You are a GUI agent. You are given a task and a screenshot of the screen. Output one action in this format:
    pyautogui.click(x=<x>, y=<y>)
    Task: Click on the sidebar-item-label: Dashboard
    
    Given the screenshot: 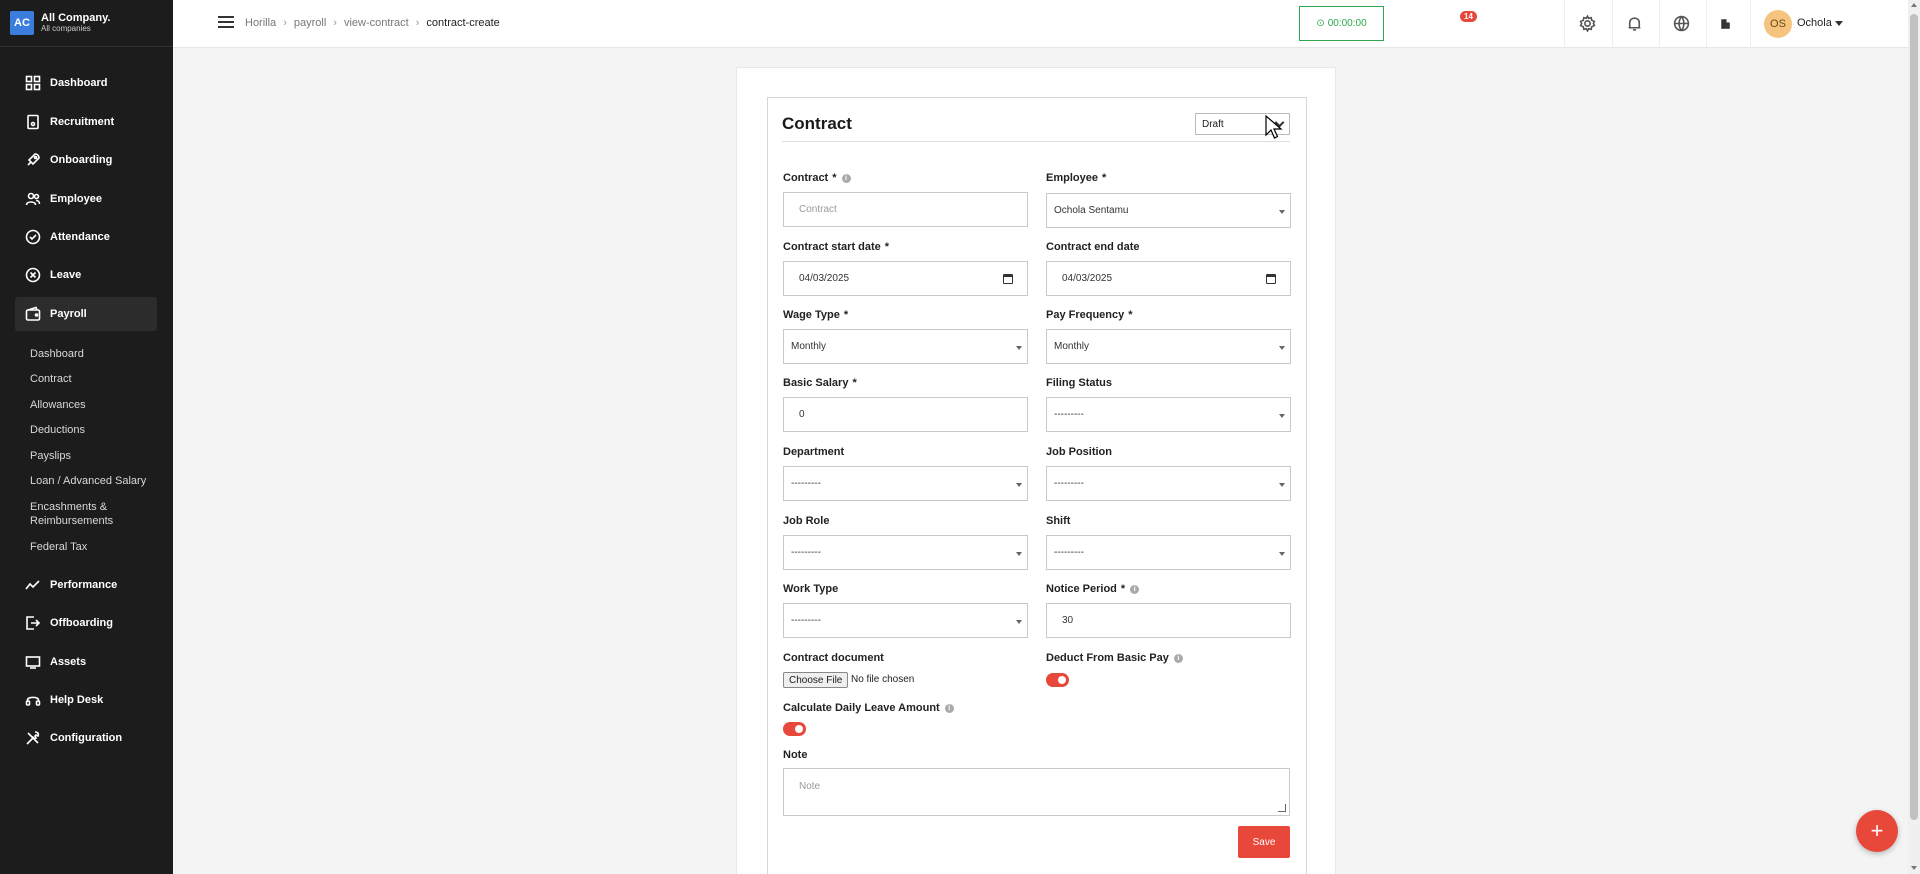 What is the action you would take?
    pyautogui.click(x=79, y=83)
    